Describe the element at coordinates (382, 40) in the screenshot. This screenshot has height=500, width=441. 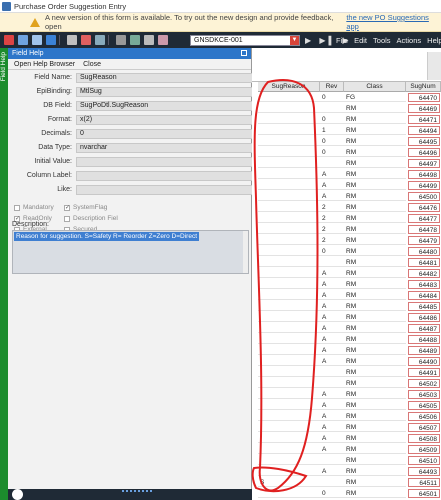
I see `menu-tools: Tools` at that location.